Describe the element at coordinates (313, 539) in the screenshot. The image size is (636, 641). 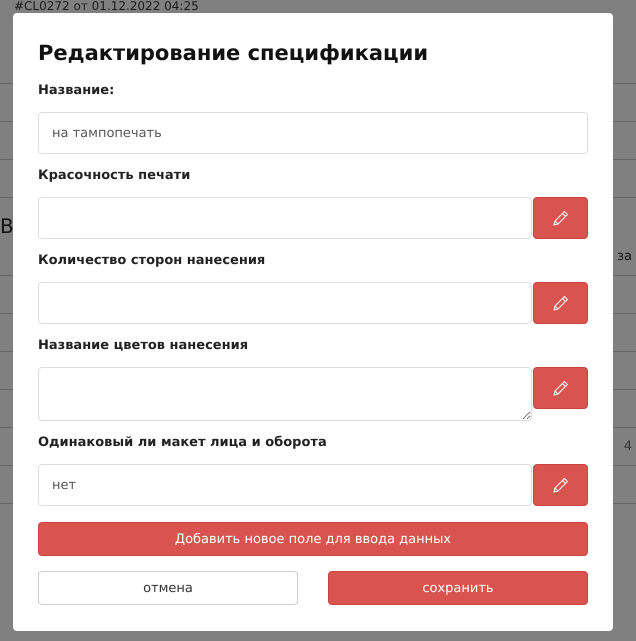
I see `add-field-button: Добавить новое поле для ввода данных` at that location.